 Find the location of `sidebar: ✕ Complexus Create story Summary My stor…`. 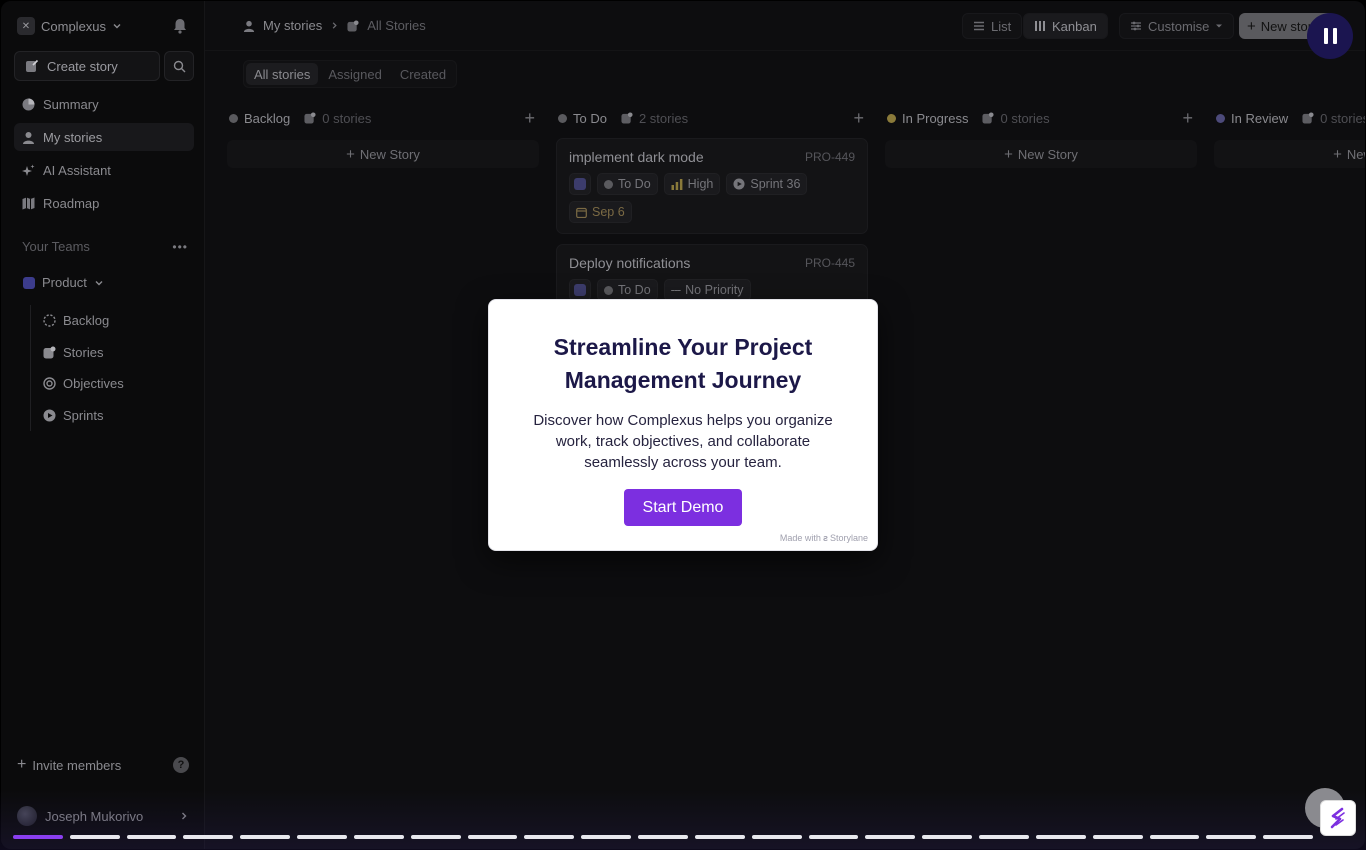

sidebar: ✕ Complexus Create story Summary My stor… is located at coordinates (103, 425).